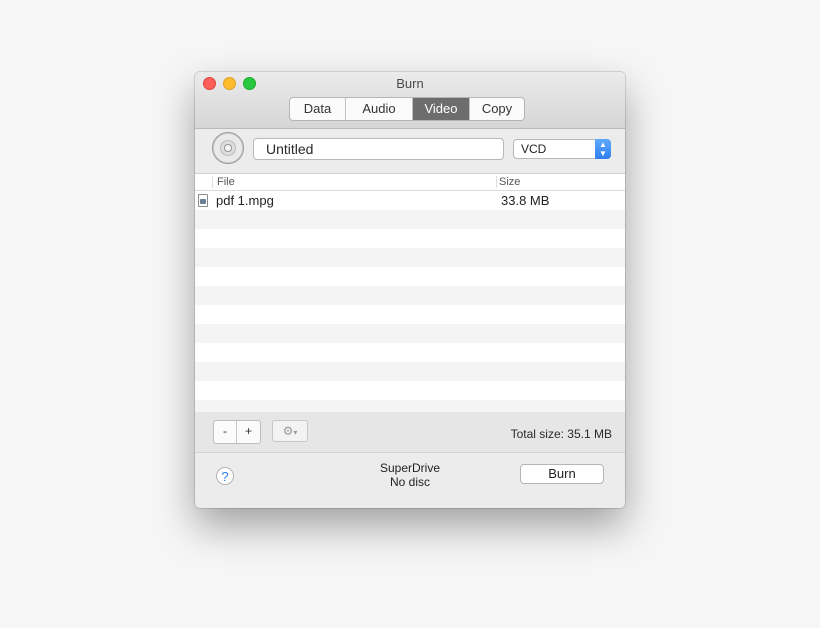 The width and height of the screenshot is (820, 628). What do you see at coordinates (295, 432) in the screenshot?
I see `chevron-down-icon: ▾` at bounding box center [295, 432].